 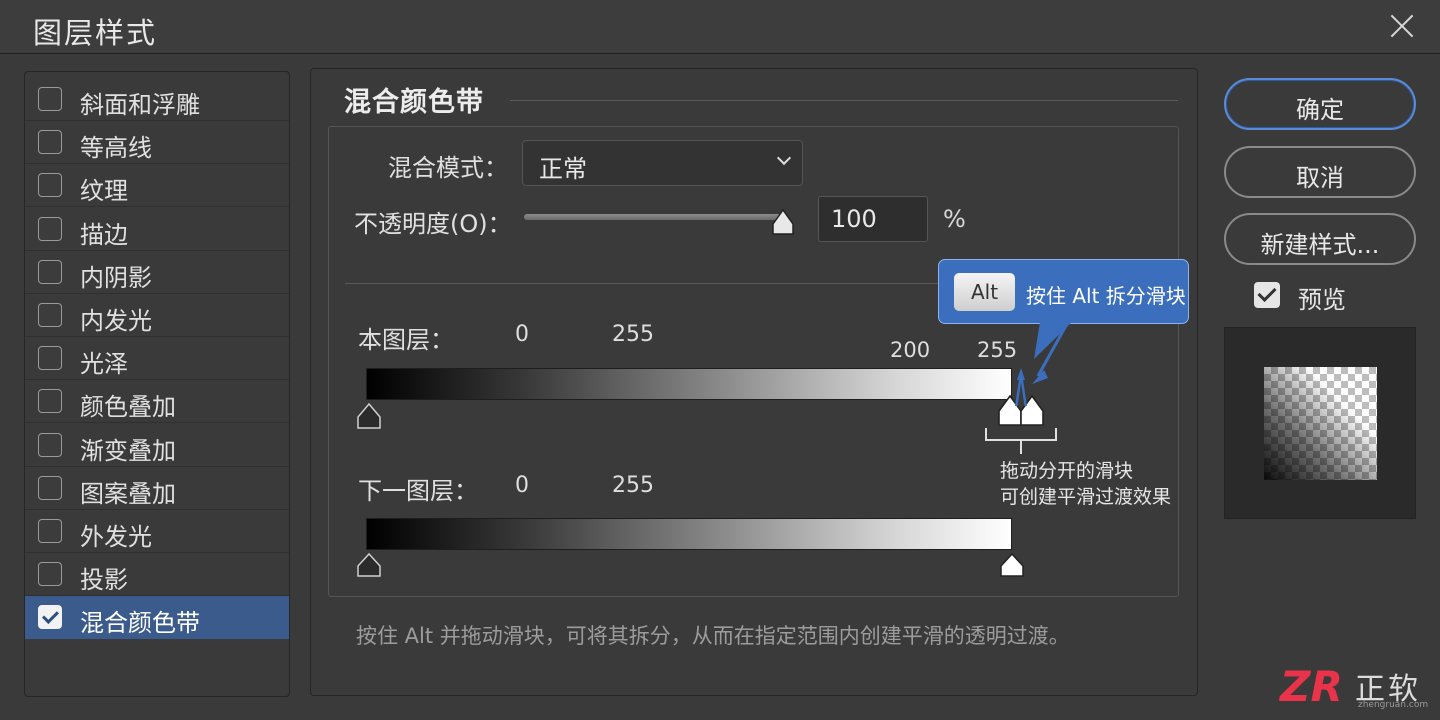 What do you see at coordinates (1355, 688) in the screenshot?
I see `watermark-logo: ZR 正软 zhengruan.com` at bounding box center [1355, 688].